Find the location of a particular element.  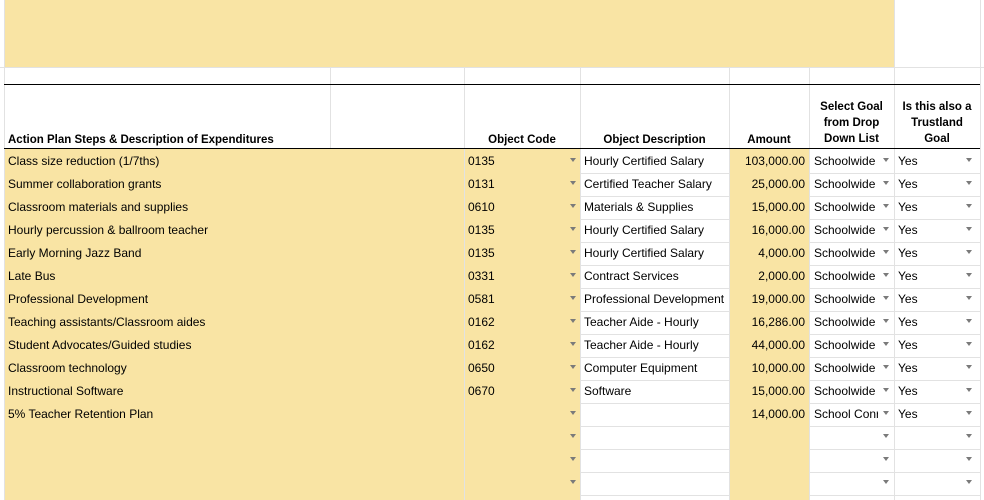

amount-cell: 10,000.00 is located at coordinates (767, 368).